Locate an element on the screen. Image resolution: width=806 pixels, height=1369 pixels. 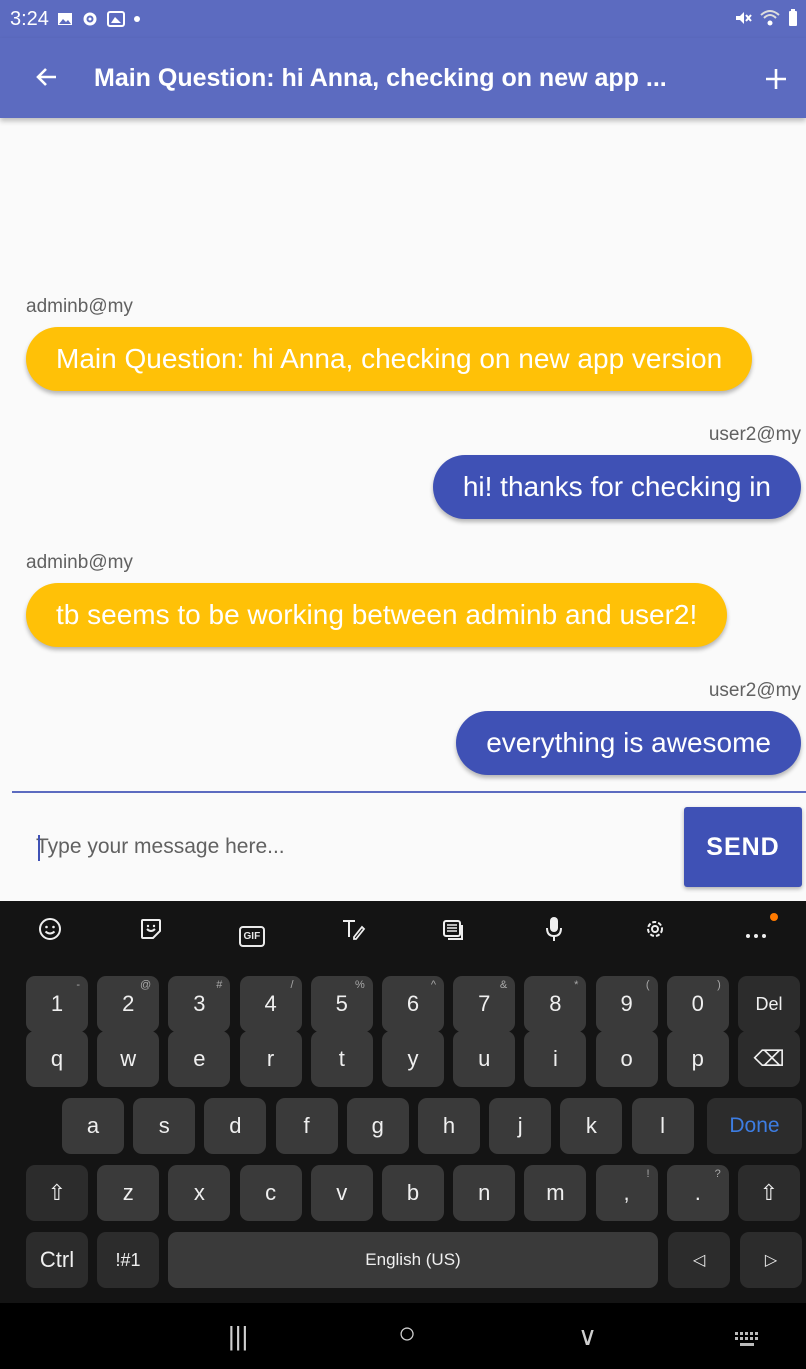
key-label: 4 is located at coordinates (270, 1003).